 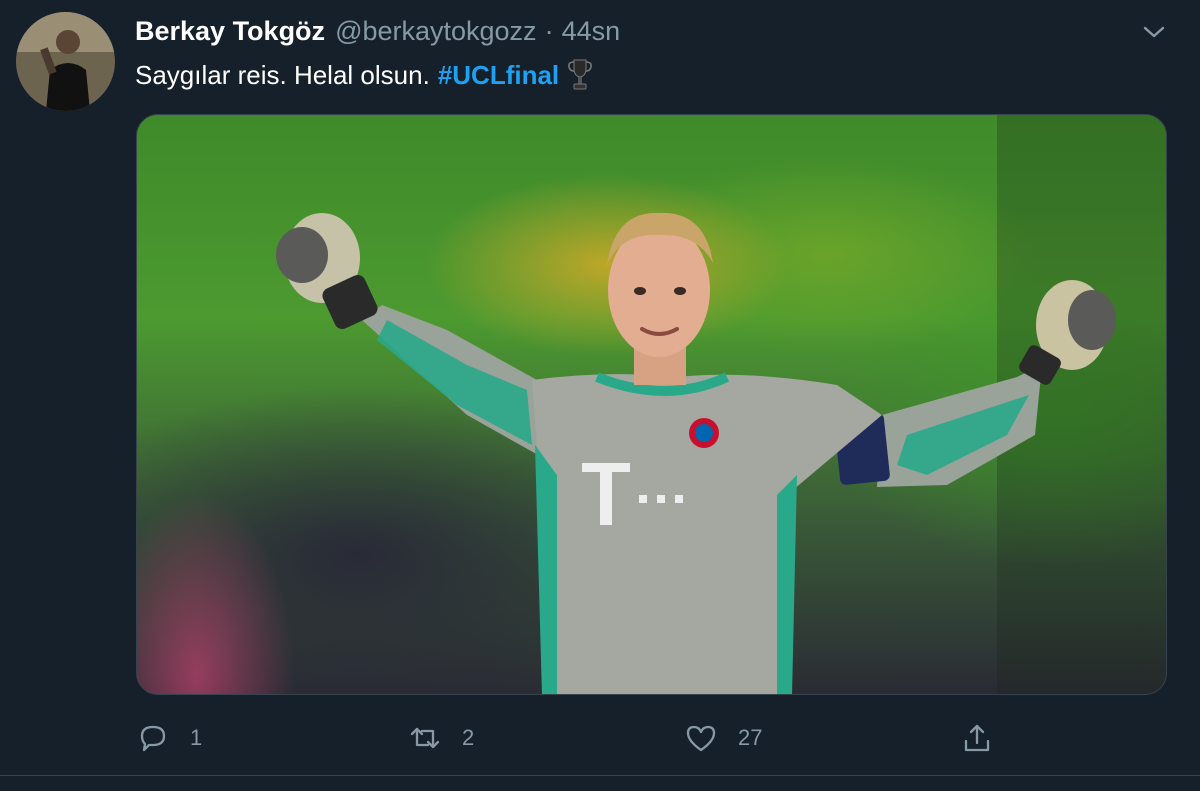 What do you see at coordinates (441, 738) in the screenshot?
I see `retweet-button: 2` at bounding box center [441, 738].